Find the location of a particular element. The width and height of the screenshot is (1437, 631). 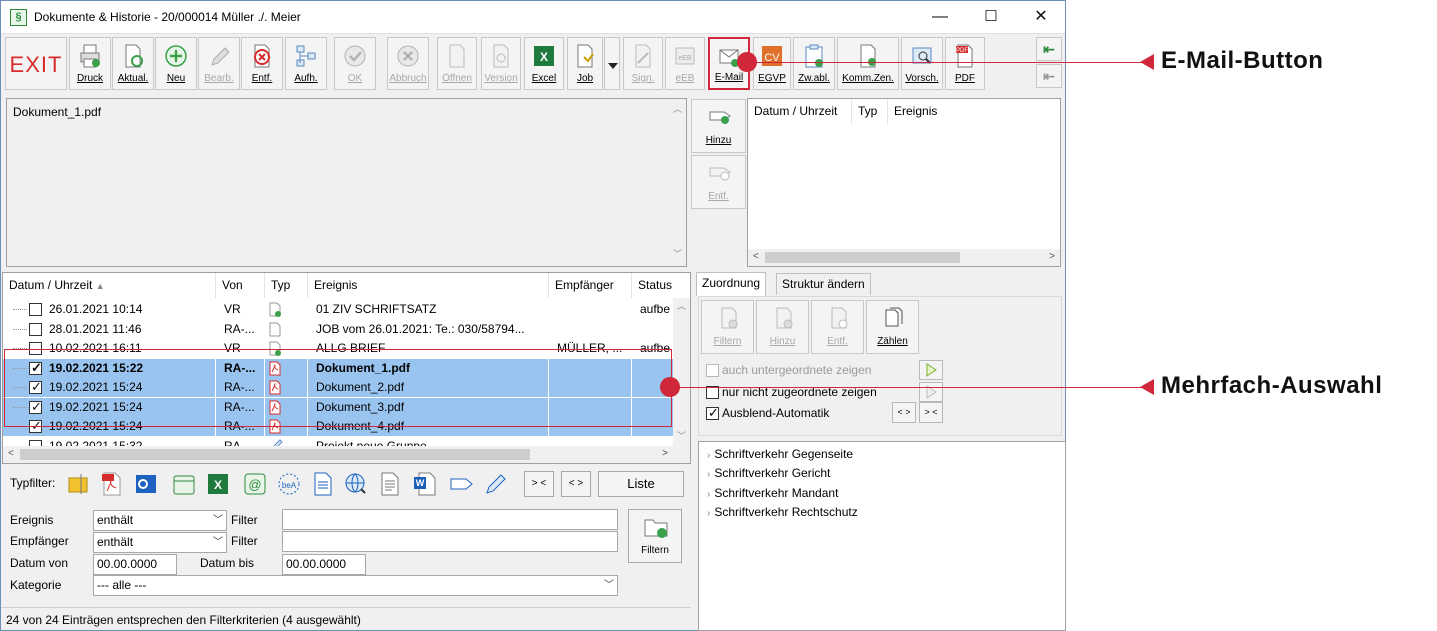

document-list-item: Dokument_1.pdf is located at coordinates (57, 112).